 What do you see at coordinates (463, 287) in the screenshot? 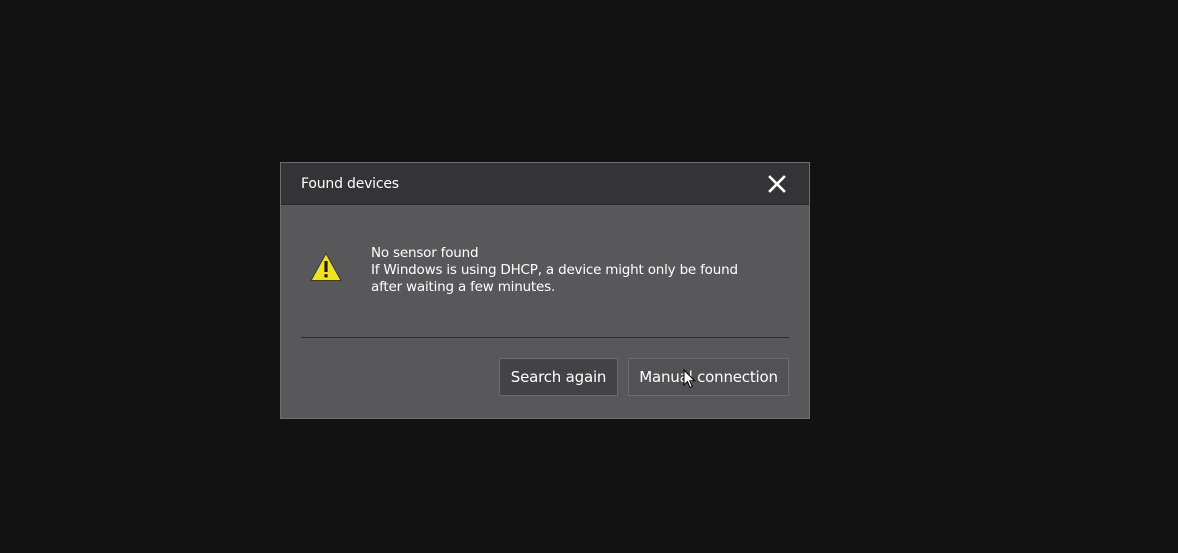
I see `message-line-2: after waiting a few minutes.` at bounding box center [463, 287].